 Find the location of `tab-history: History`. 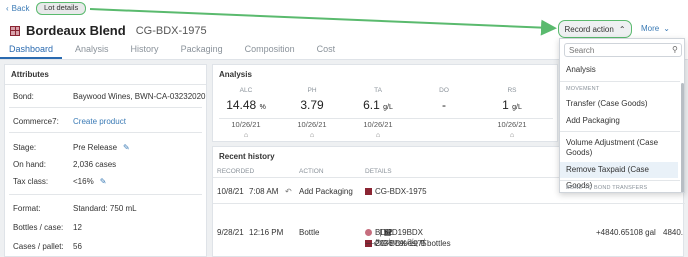

tab-history: History is located at coordinates (145, 50).